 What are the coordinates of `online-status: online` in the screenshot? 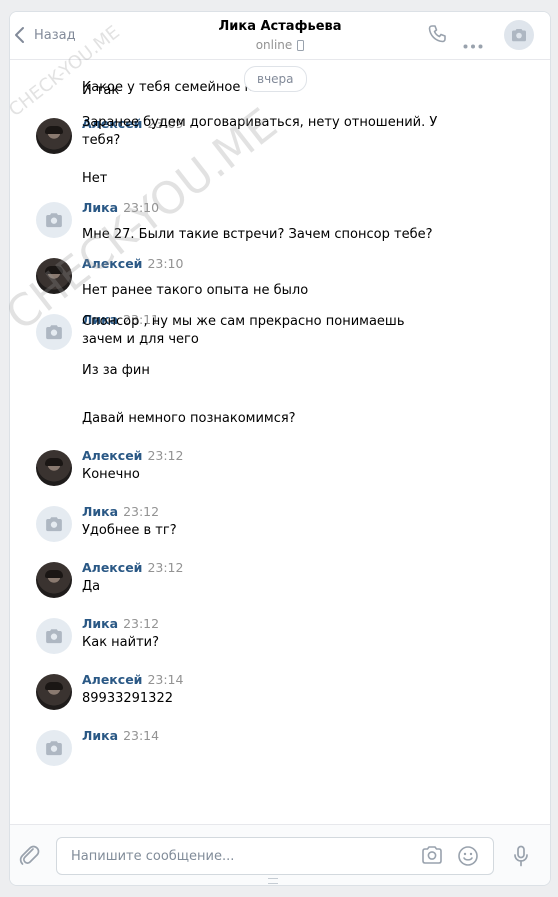 It's located at (280, 45).